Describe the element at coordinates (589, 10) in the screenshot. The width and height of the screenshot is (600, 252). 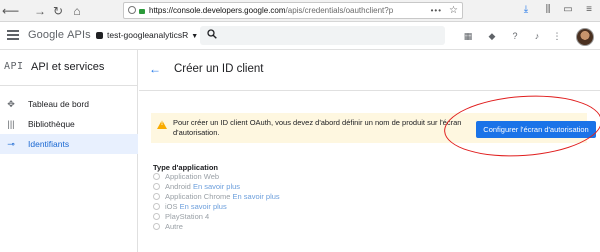
I see `menu-icon: ≡` at that location.